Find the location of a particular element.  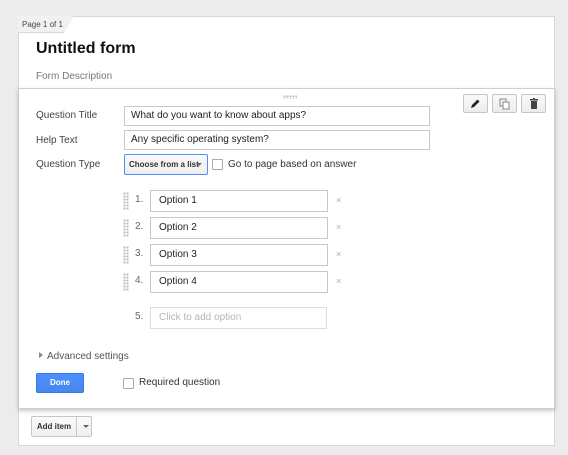

duplicate-icon is located at coordinates (504, 103).